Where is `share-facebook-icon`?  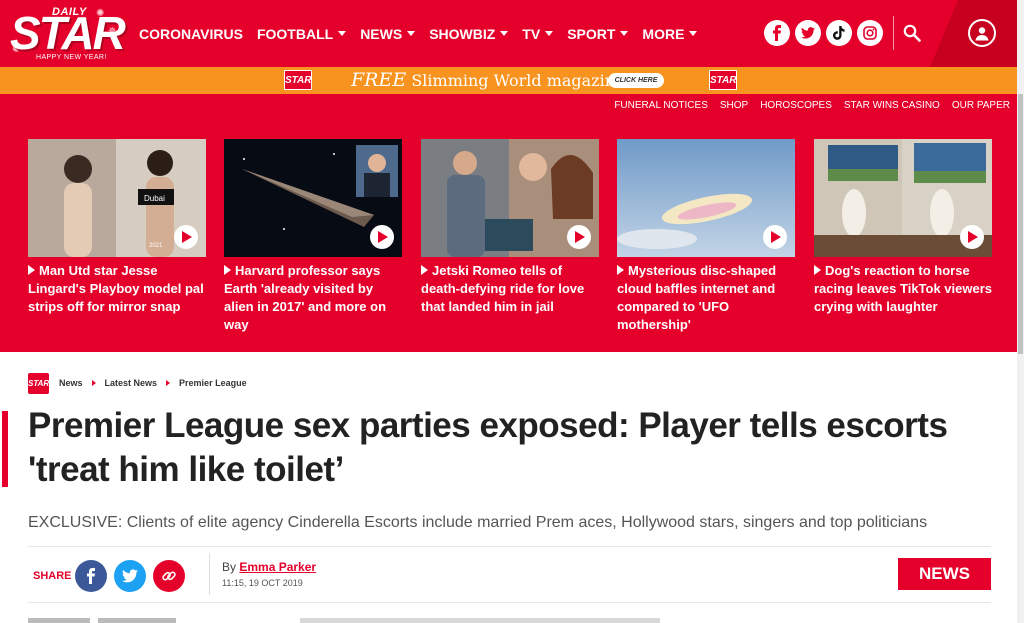 share-facebook-icon is located at coordinates (91, 576).